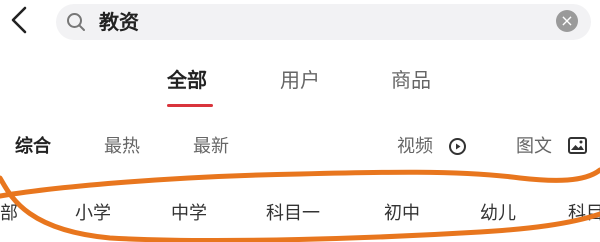 The image size is (600, 242). I want to click on active-tab-indicator, so click(190, 105).